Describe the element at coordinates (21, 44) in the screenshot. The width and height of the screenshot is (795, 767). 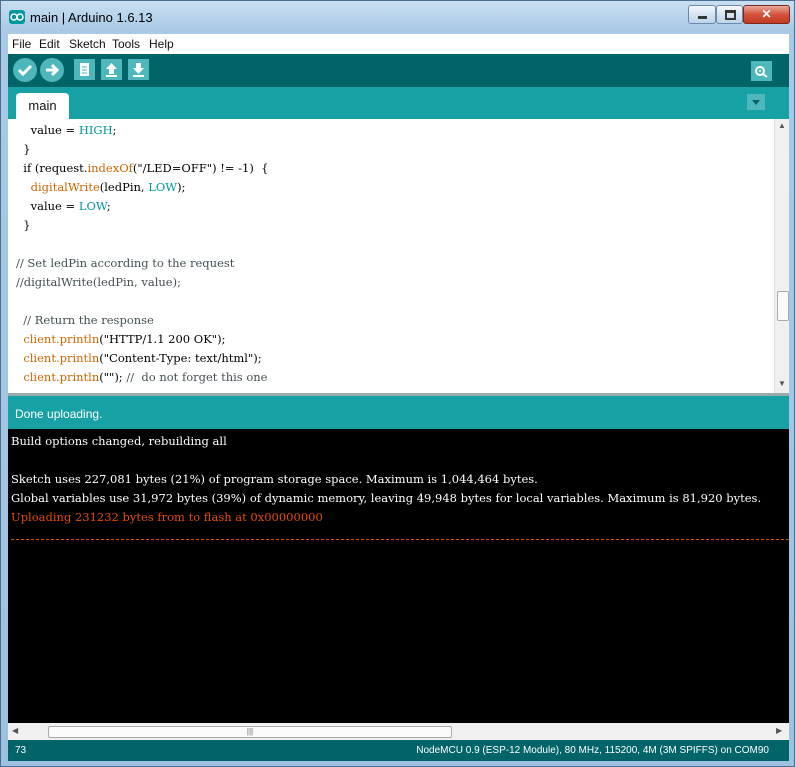
I see `menu-file: File` at that location.